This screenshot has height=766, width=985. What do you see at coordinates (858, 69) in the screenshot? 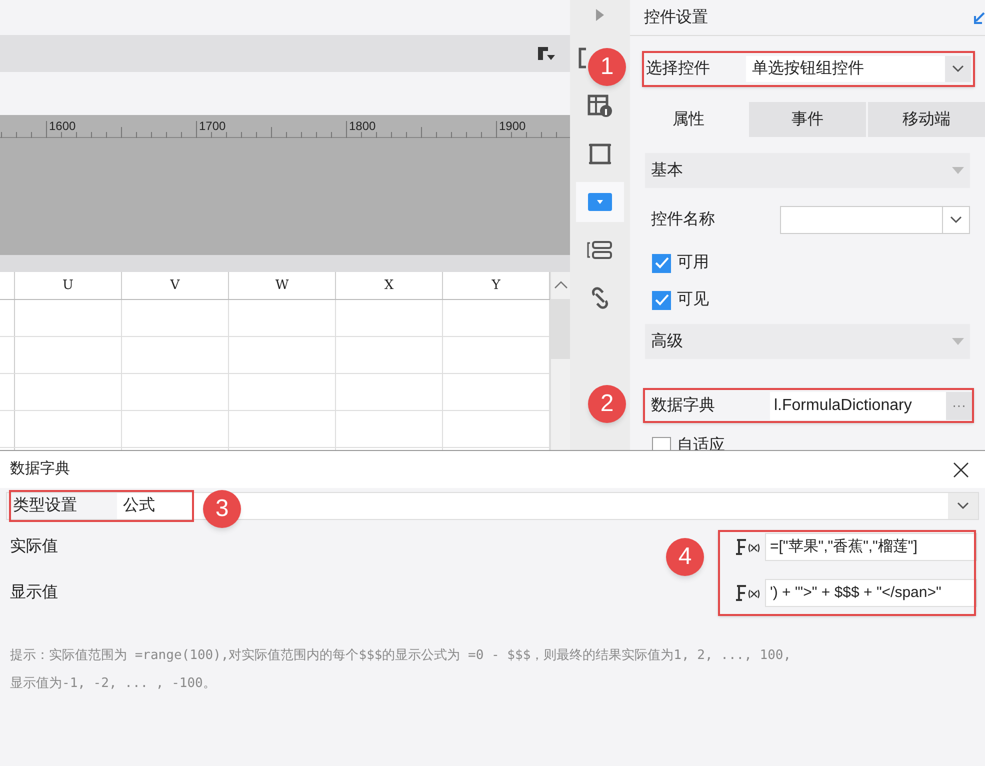
I see `widget-select: 单选按钮组控件` at bounding box center [858, 69].